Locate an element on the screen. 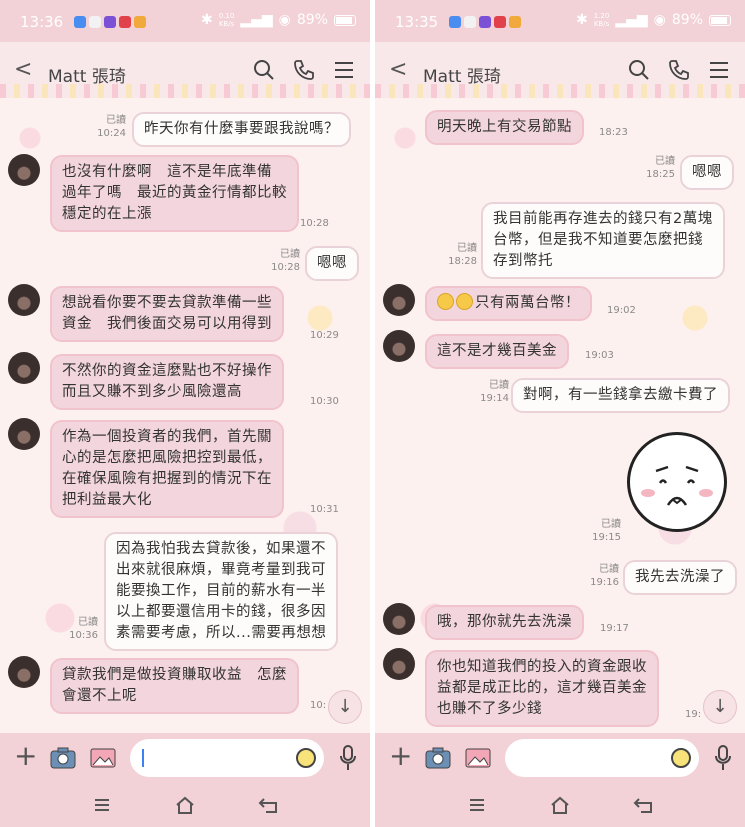 The height and width of the screenshot is (827, 745). status-bar: 13:35 ✱ 1.20 KB/s ▂▄▆ ◉ 89% is located at coordinates (560, 21).